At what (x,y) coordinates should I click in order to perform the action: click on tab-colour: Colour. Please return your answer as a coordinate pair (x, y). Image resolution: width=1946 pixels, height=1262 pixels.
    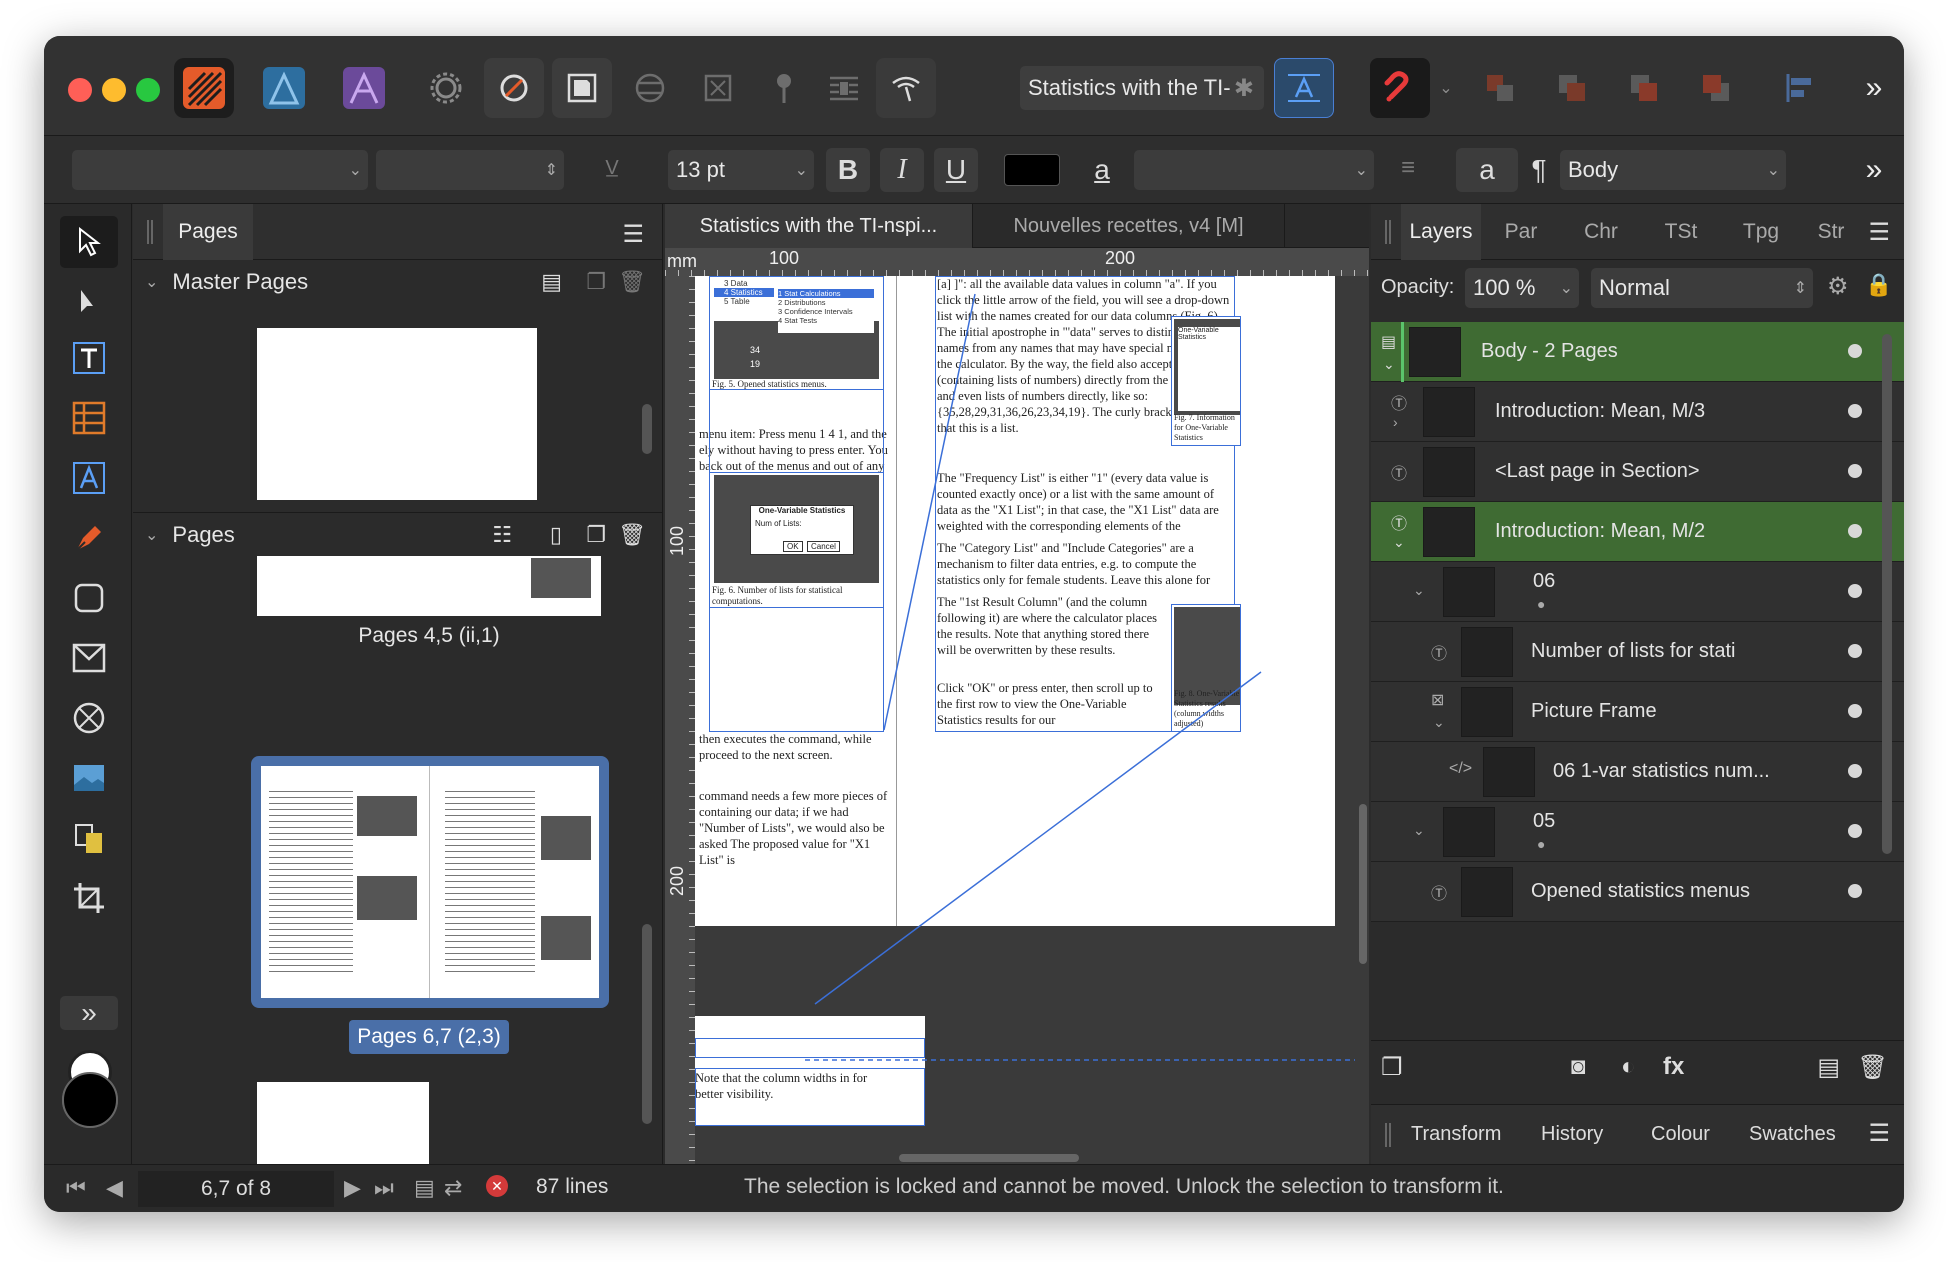
    Looking at the image, I should click on (1680, 1134).